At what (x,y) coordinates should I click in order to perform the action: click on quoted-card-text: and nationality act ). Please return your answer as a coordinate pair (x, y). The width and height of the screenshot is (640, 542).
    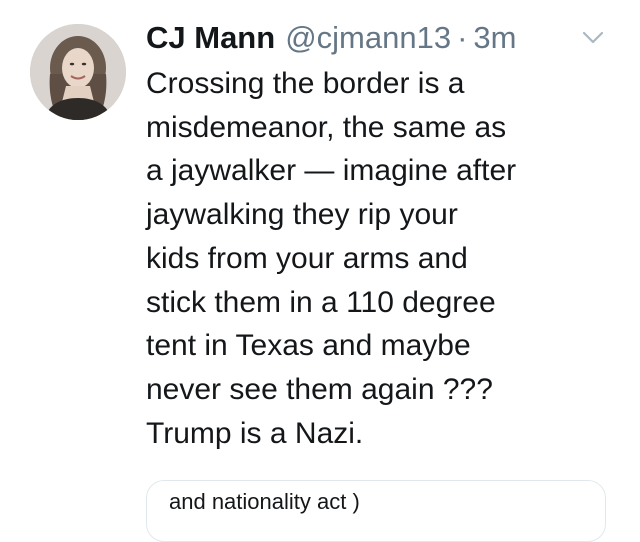
    Looking at the image, I should click on (264, 501).